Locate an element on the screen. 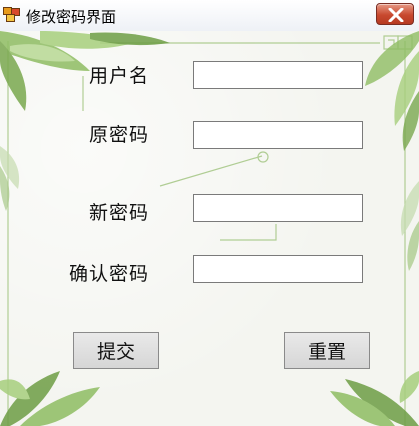 The height and width of the screenshot is (426, 419). reset-button: 重置 is located at coordinates (327, 350).